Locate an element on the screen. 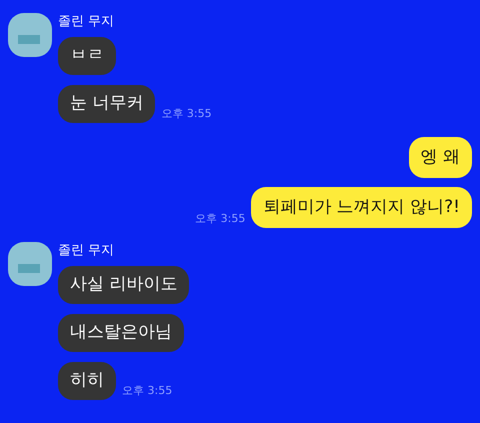  message-bubble: 내스탈은아님 is located at coordinates (121, 333).